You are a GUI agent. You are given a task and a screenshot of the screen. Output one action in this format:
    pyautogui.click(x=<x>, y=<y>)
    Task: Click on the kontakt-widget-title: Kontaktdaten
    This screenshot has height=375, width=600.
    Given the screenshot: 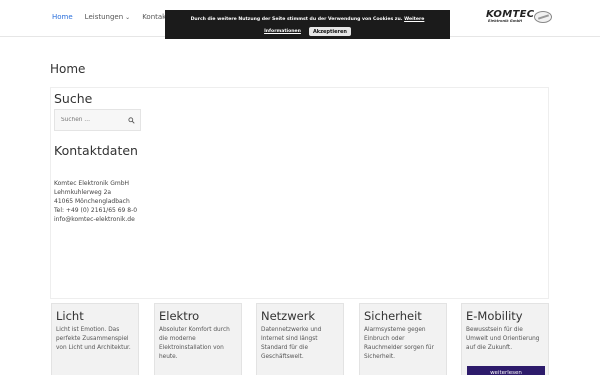 What is the action you would take?
    pyautogui.click(x=96, y=150)
    